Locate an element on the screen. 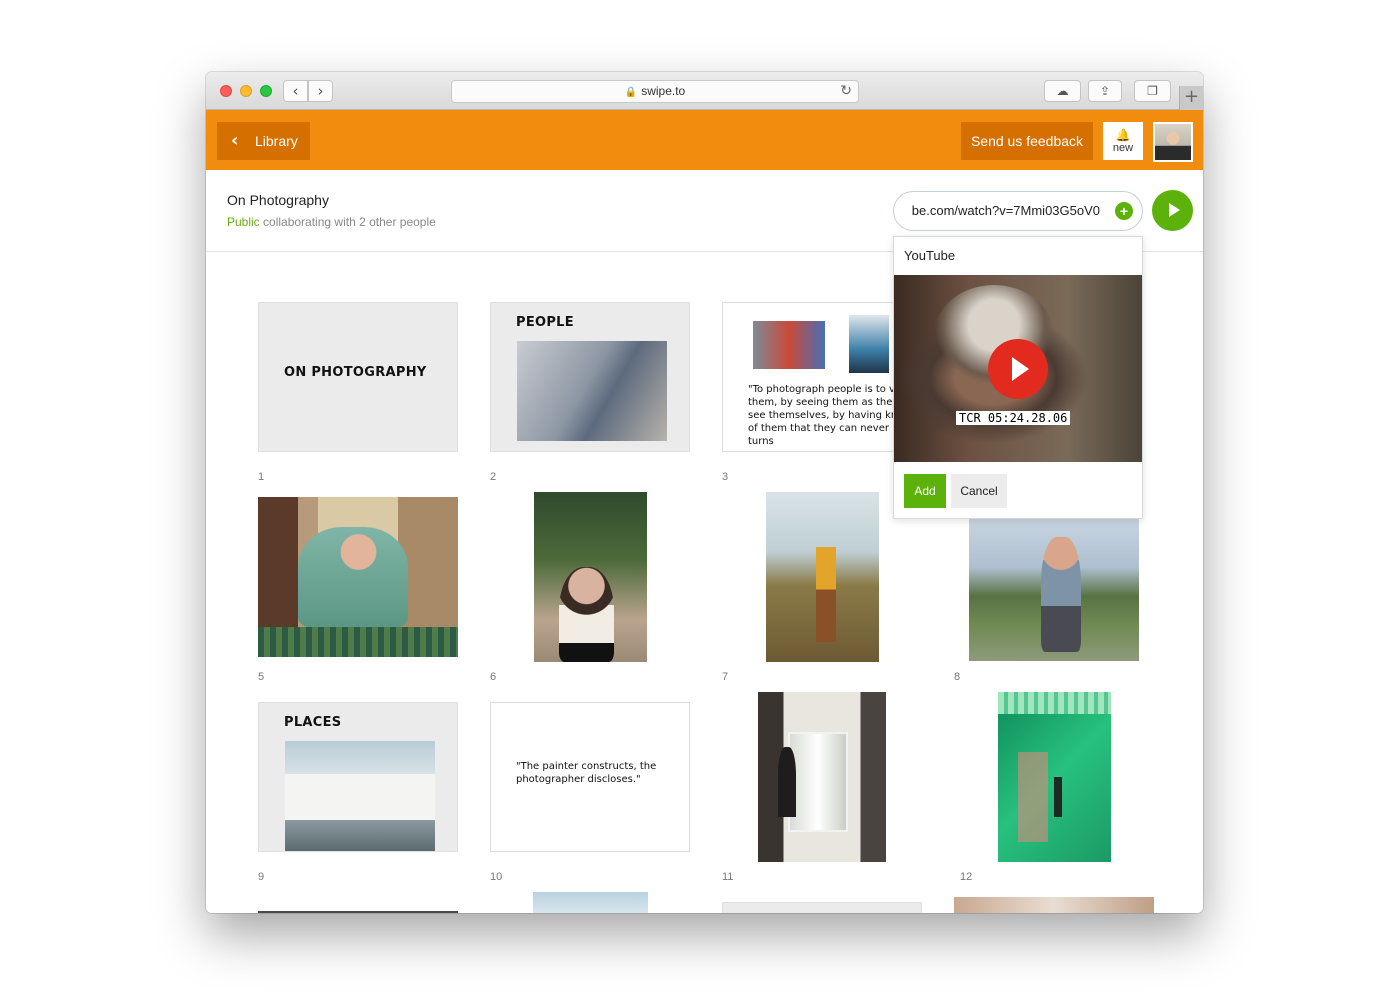 The image size is (1400, 1000). add-media-icon: + is located at coordinates (1124, 211).